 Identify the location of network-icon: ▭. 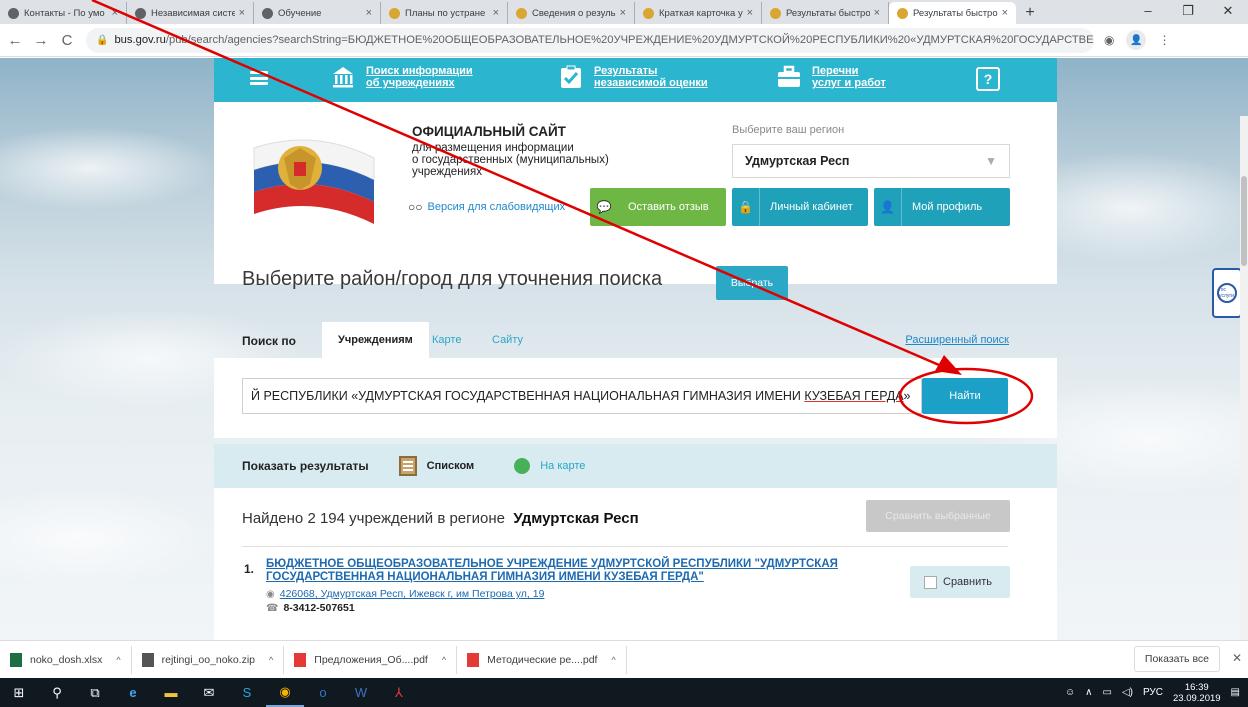
(1106, 692).